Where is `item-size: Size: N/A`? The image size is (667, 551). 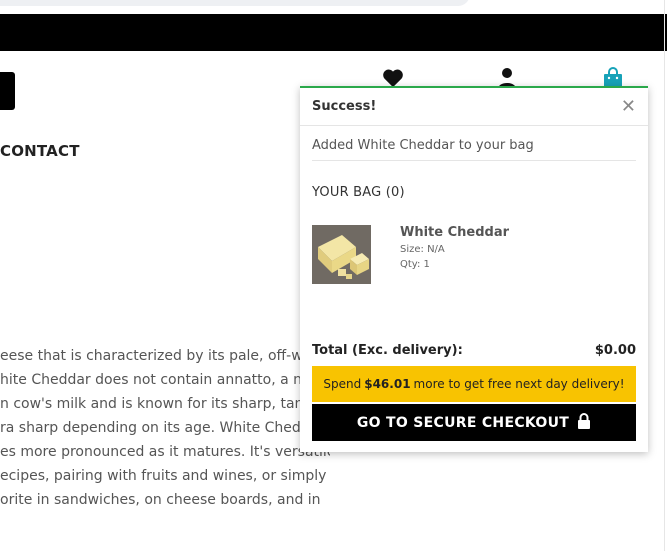 item-size: Size: N/A is located at coordinates (422, 249).